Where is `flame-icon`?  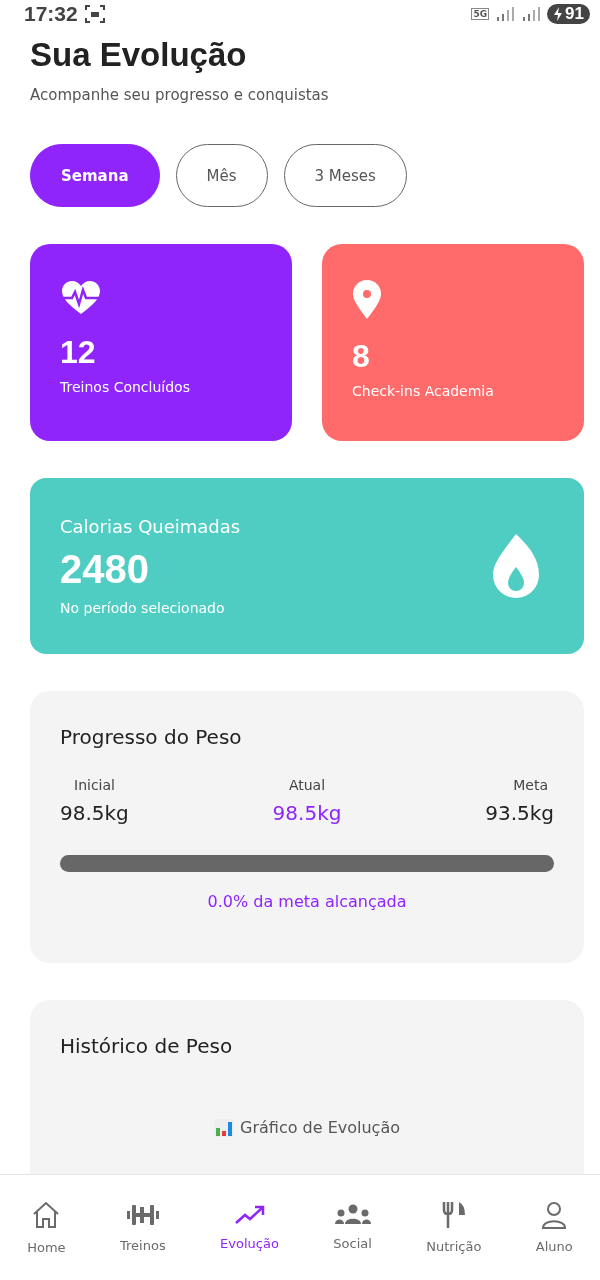 flame-icon is located at coordinates (516, 566).